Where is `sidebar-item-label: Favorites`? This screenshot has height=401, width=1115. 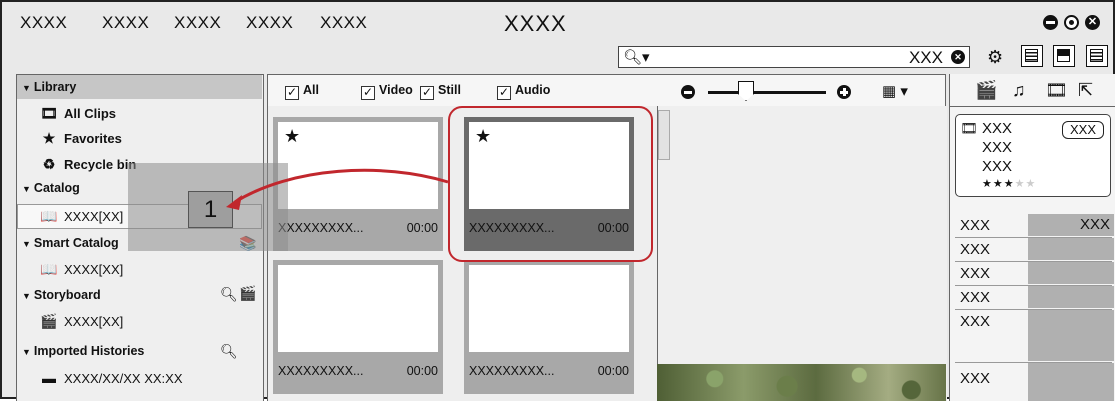 sidebar-item-label: Favorites is located at coordinates (93, 138).